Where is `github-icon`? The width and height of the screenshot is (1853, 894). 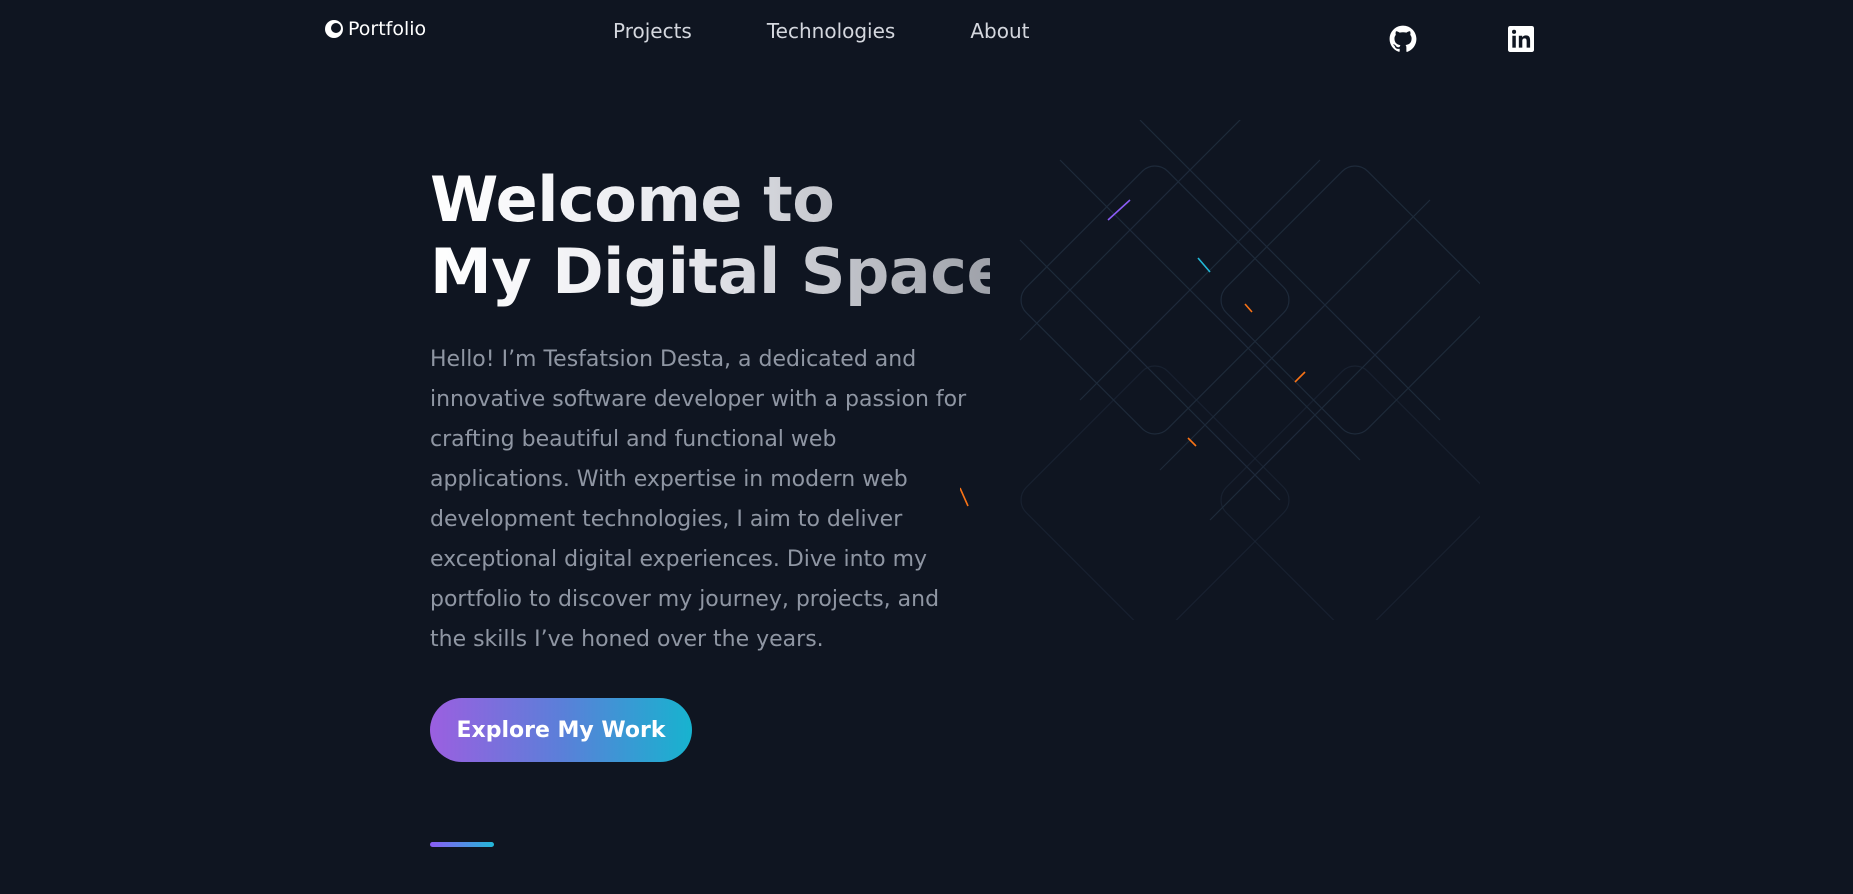 github-icon is located at coordinates (1403, 38).